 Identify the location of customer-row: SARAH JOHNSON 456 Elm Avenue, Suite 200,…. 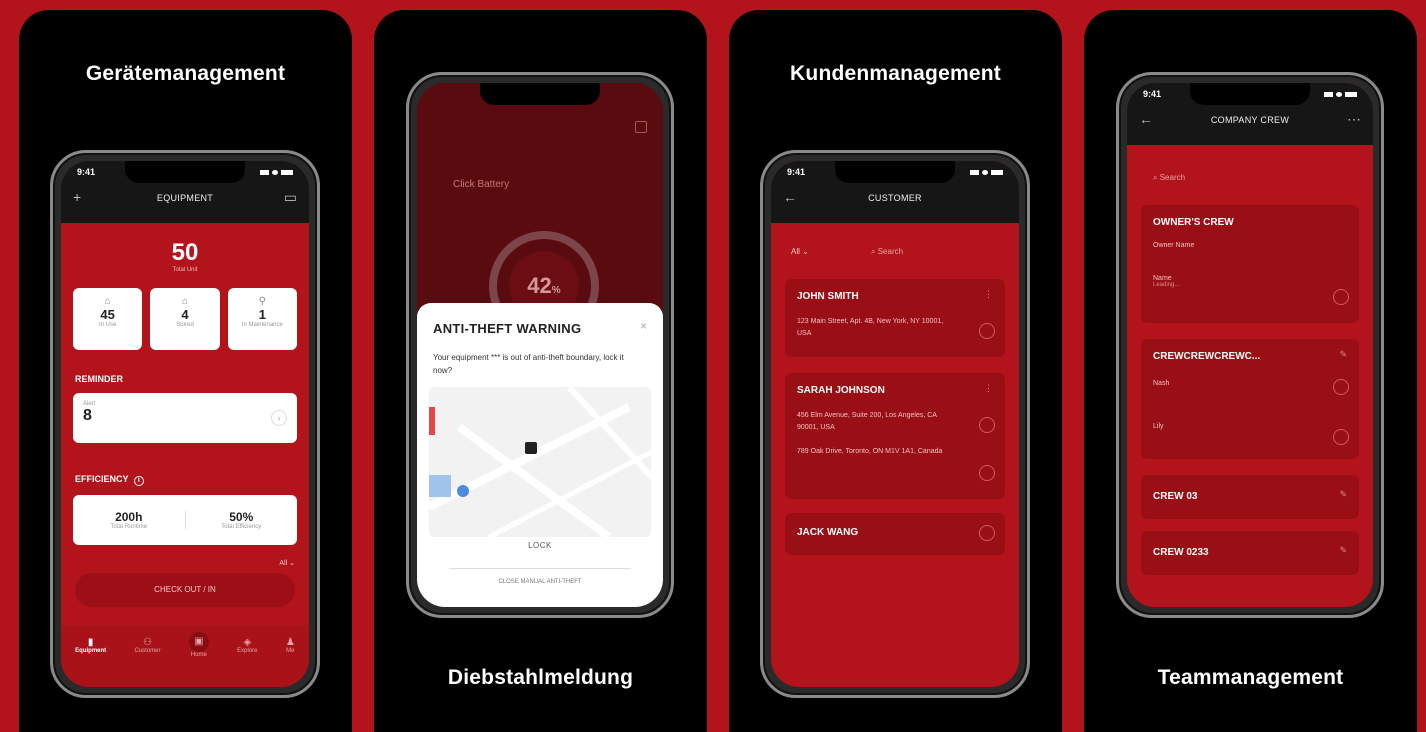
(895, 436).